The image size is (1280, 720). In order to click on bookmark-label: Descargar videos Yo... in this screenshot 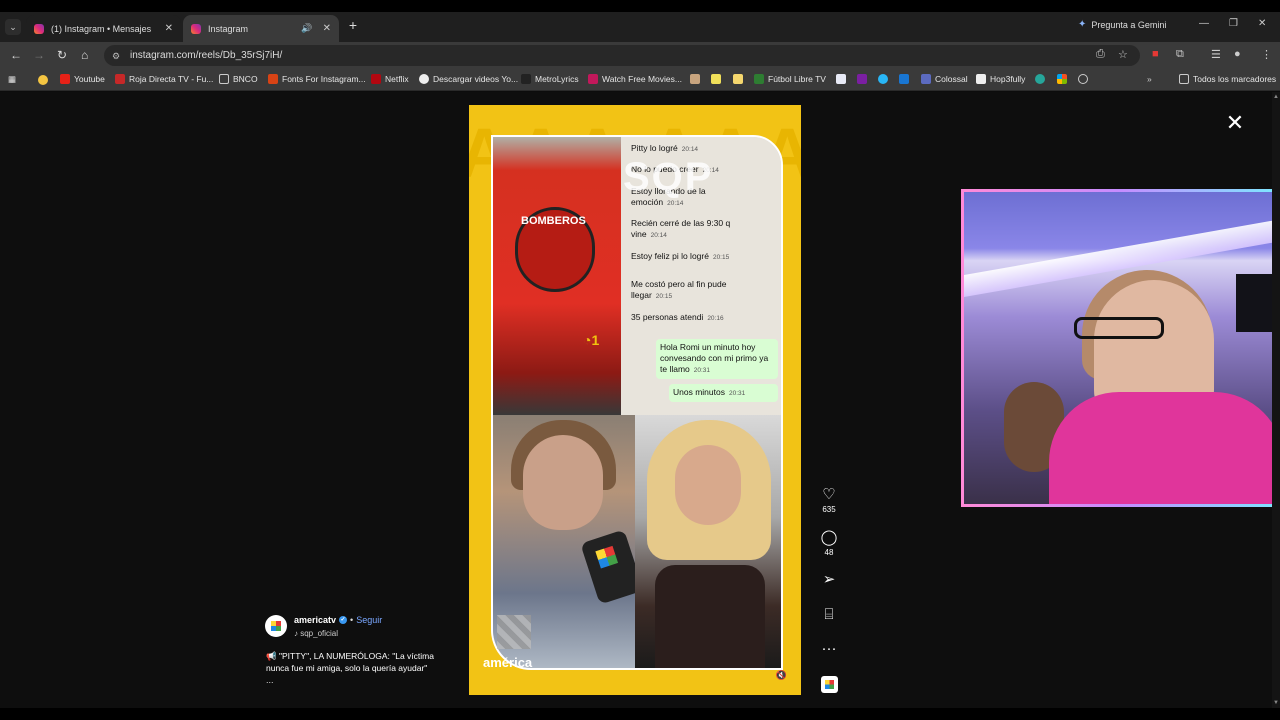, I will do `click(476, 79)`.